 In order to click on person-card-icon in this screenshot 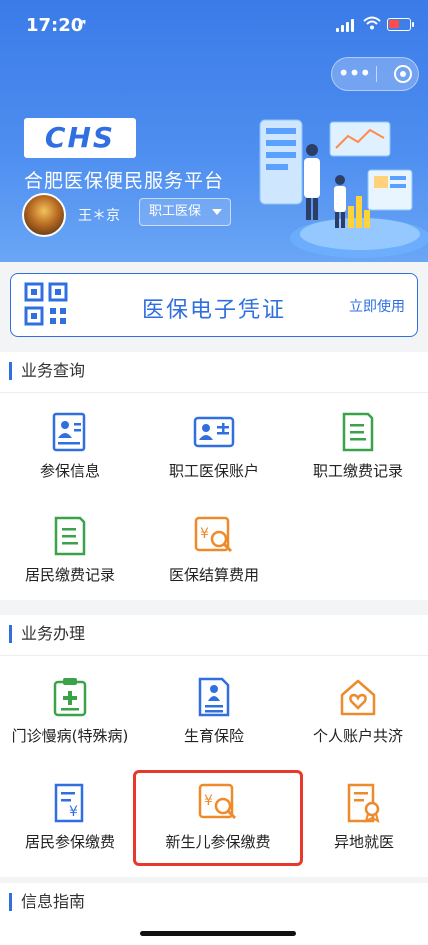, I will do `click(69, 432)`.